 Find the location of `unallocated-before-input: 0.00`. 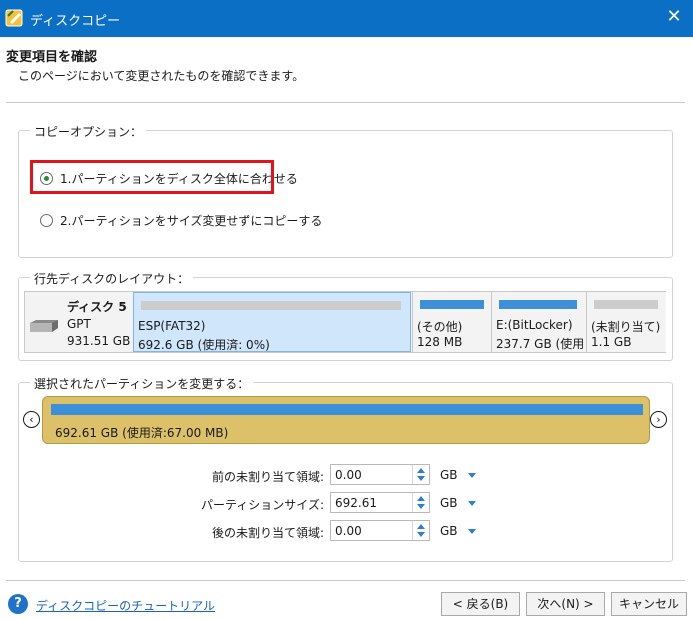

unallocated-before-input: 0.00 is located at coordinates (380, 474).